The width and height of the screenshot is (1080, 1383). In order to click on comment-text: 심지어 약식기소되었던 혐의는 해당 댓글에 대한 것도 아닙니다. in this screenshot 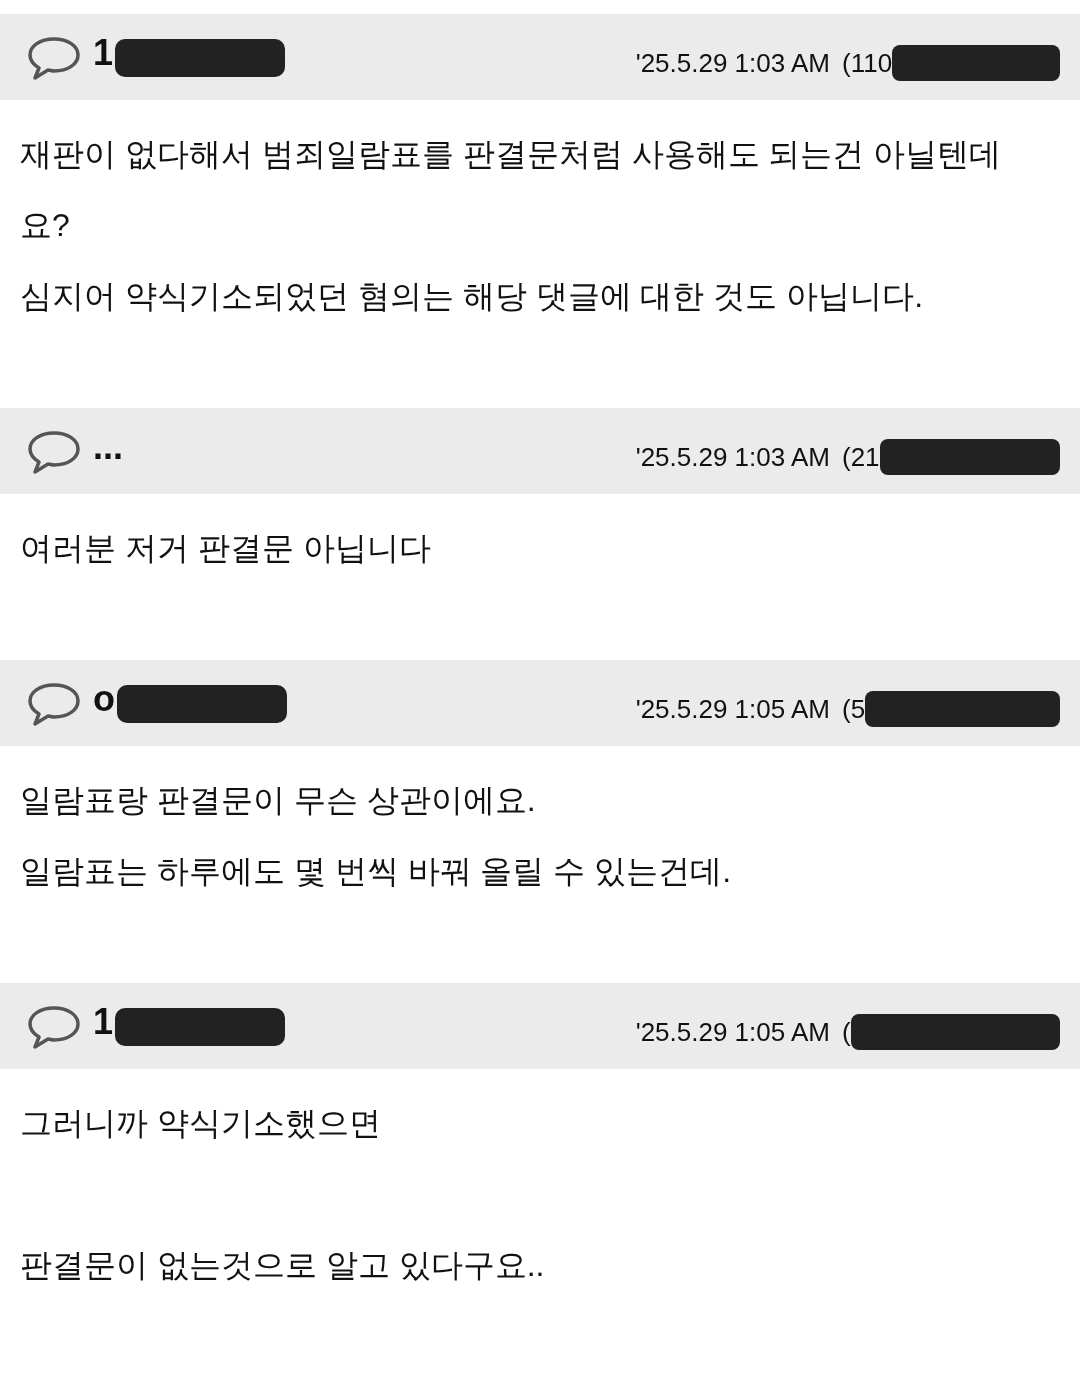, I will do `click(472, 296)`.